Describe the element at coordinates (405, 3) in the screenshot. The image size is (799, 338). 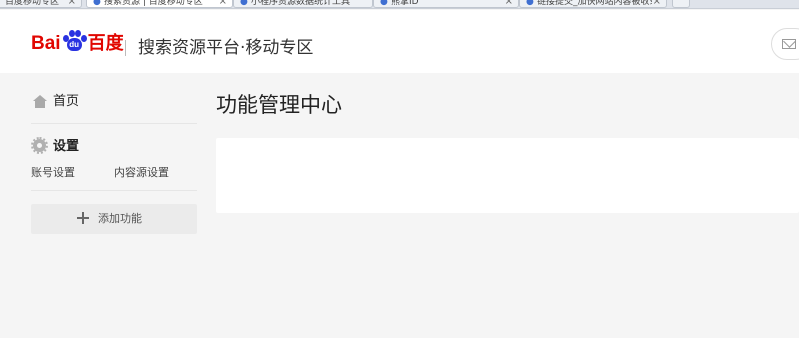
I see `tab-title: 熊掌ID` at that location.